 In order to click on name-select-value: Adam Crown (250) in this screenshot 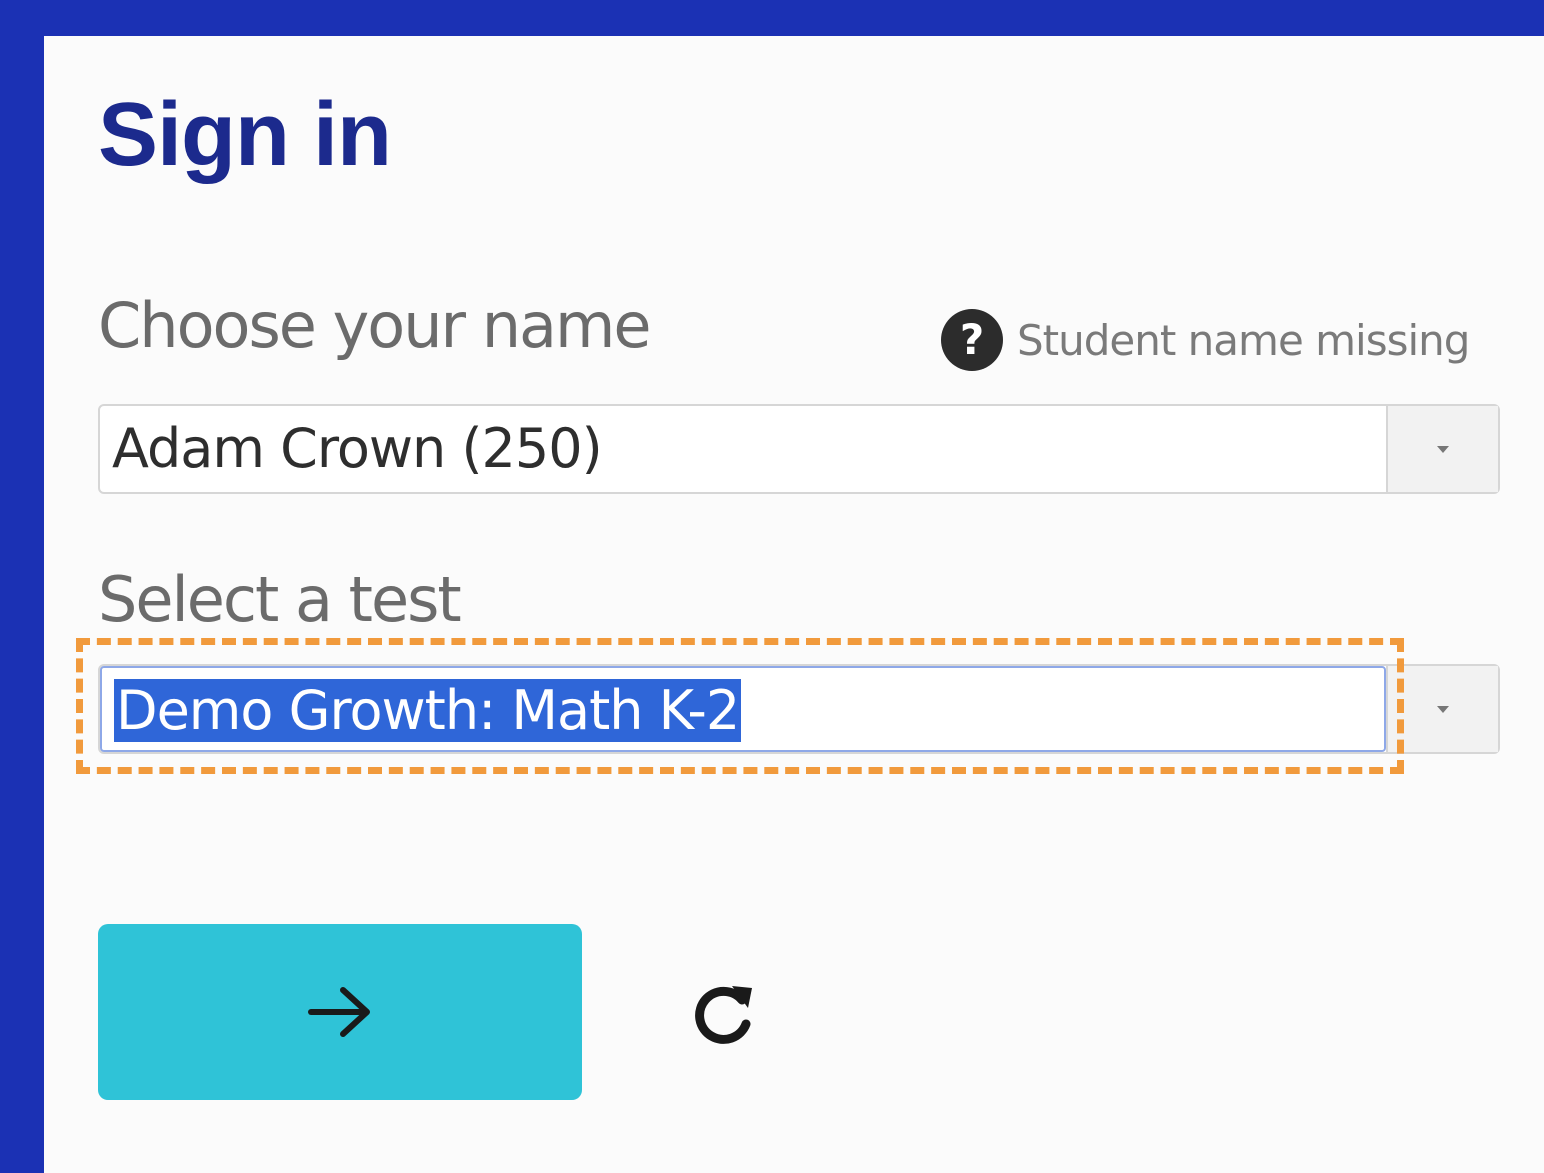, I will do `click(357, 448)`.